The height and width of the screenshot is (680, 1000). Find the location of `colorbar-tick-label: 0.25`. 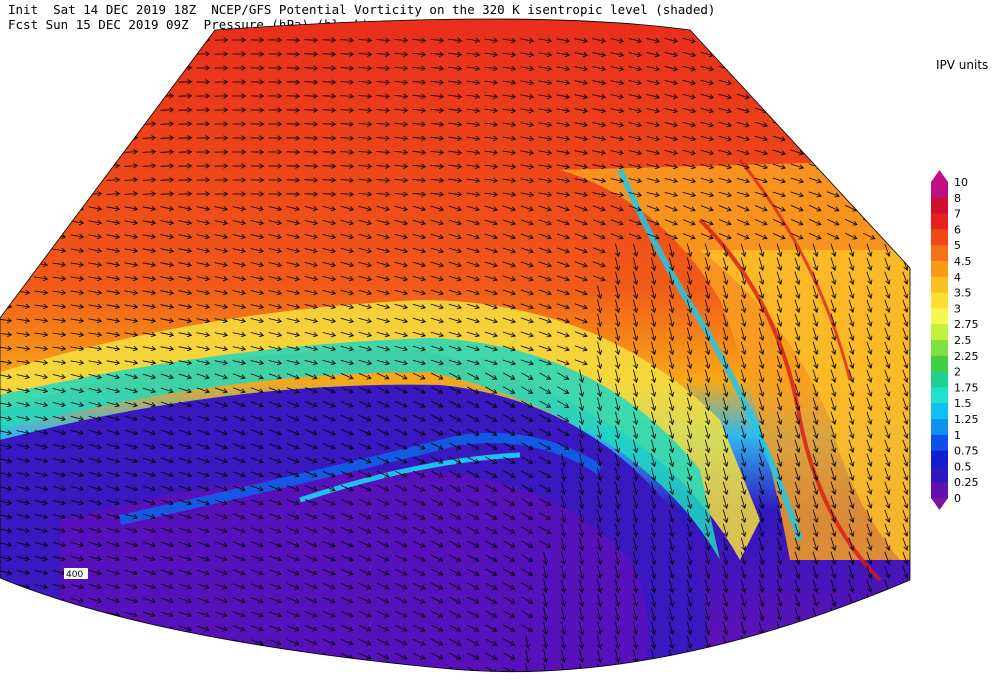

colorbar-tick-label: 0.25 is located at coordinates (966, 482).